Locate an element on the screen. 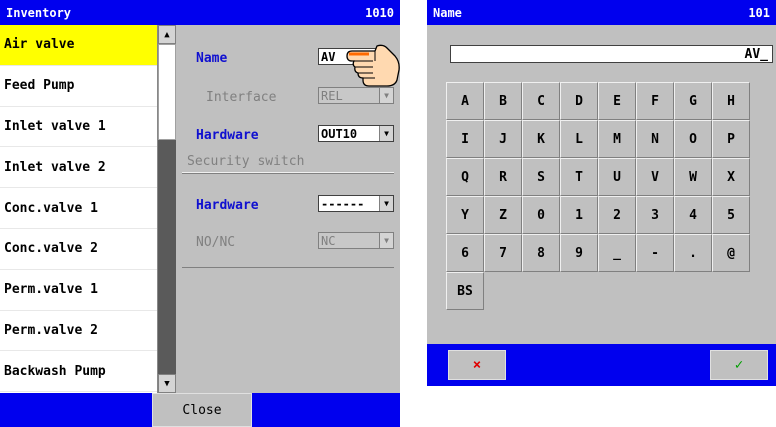  key-b: B is located at coordinates (503, 101).